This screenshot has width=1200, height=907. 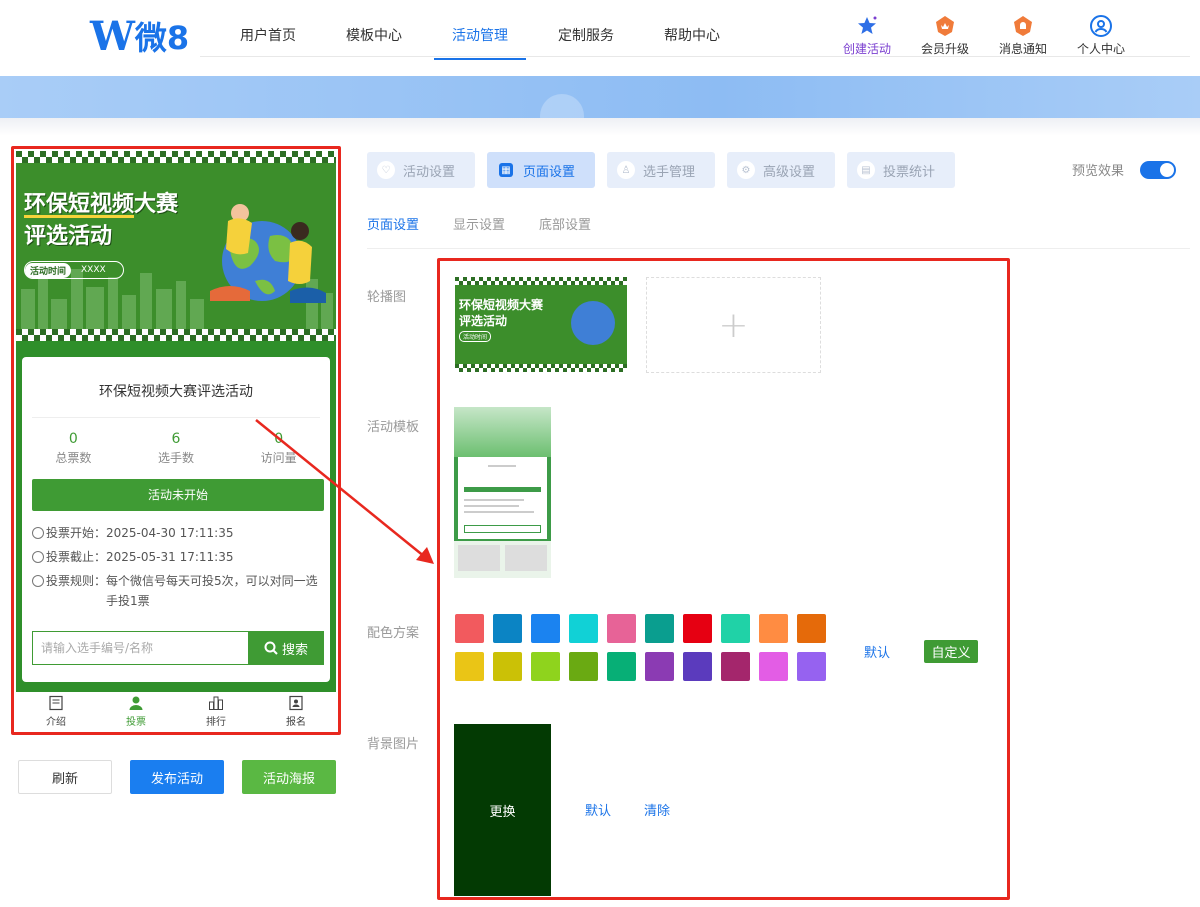 What do you see at coordinates (296, 711) in the screenshot?
I see `tab-signup: 报名` at bounding box center [296, 711].